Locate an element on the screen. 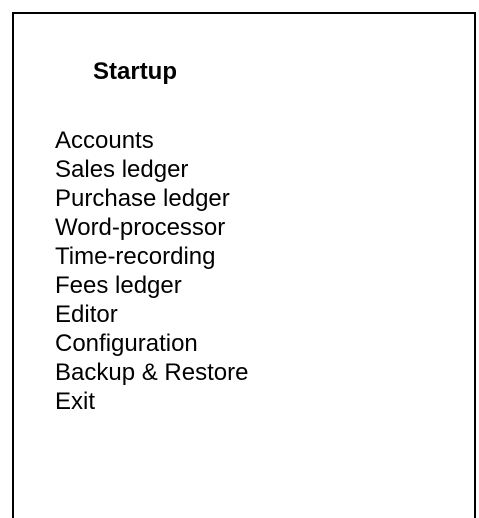 This screenshot has width=479, height=518. menu-item-editor: Editor is located at coordinates (151, 314).